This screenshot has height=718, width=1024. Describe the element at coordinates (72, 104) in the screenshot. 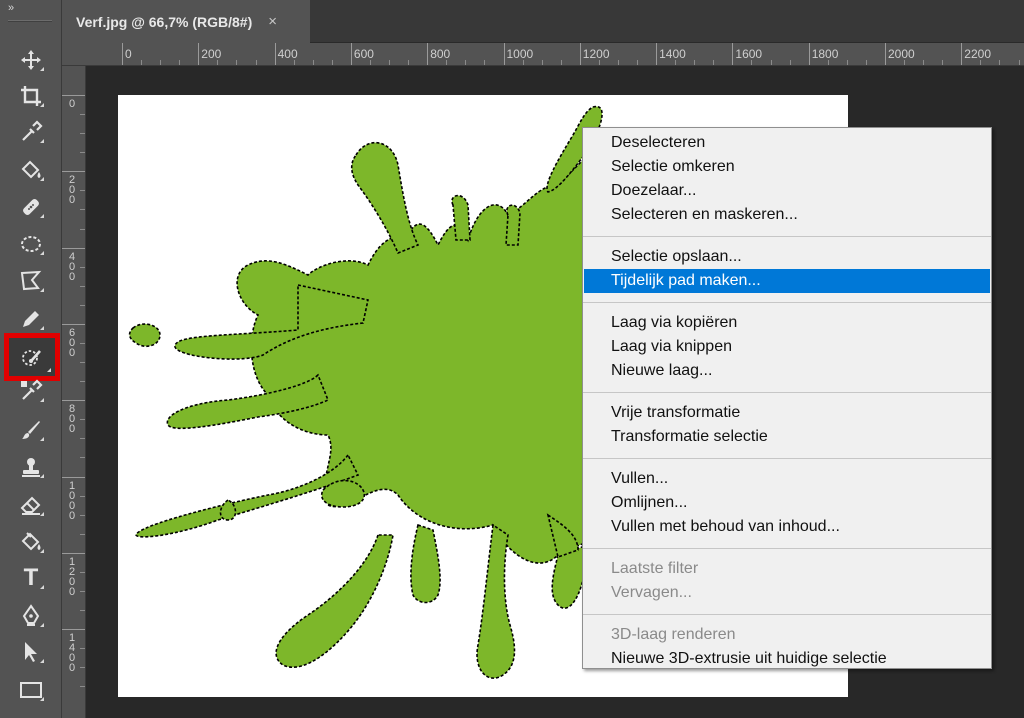

I see `ruler-label: 0` at that location.